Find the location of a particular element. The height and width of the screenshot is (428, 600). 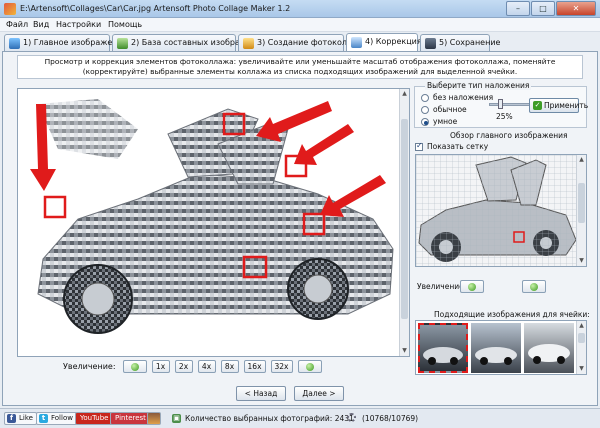

app-icon is located at coordinates (10, 9).